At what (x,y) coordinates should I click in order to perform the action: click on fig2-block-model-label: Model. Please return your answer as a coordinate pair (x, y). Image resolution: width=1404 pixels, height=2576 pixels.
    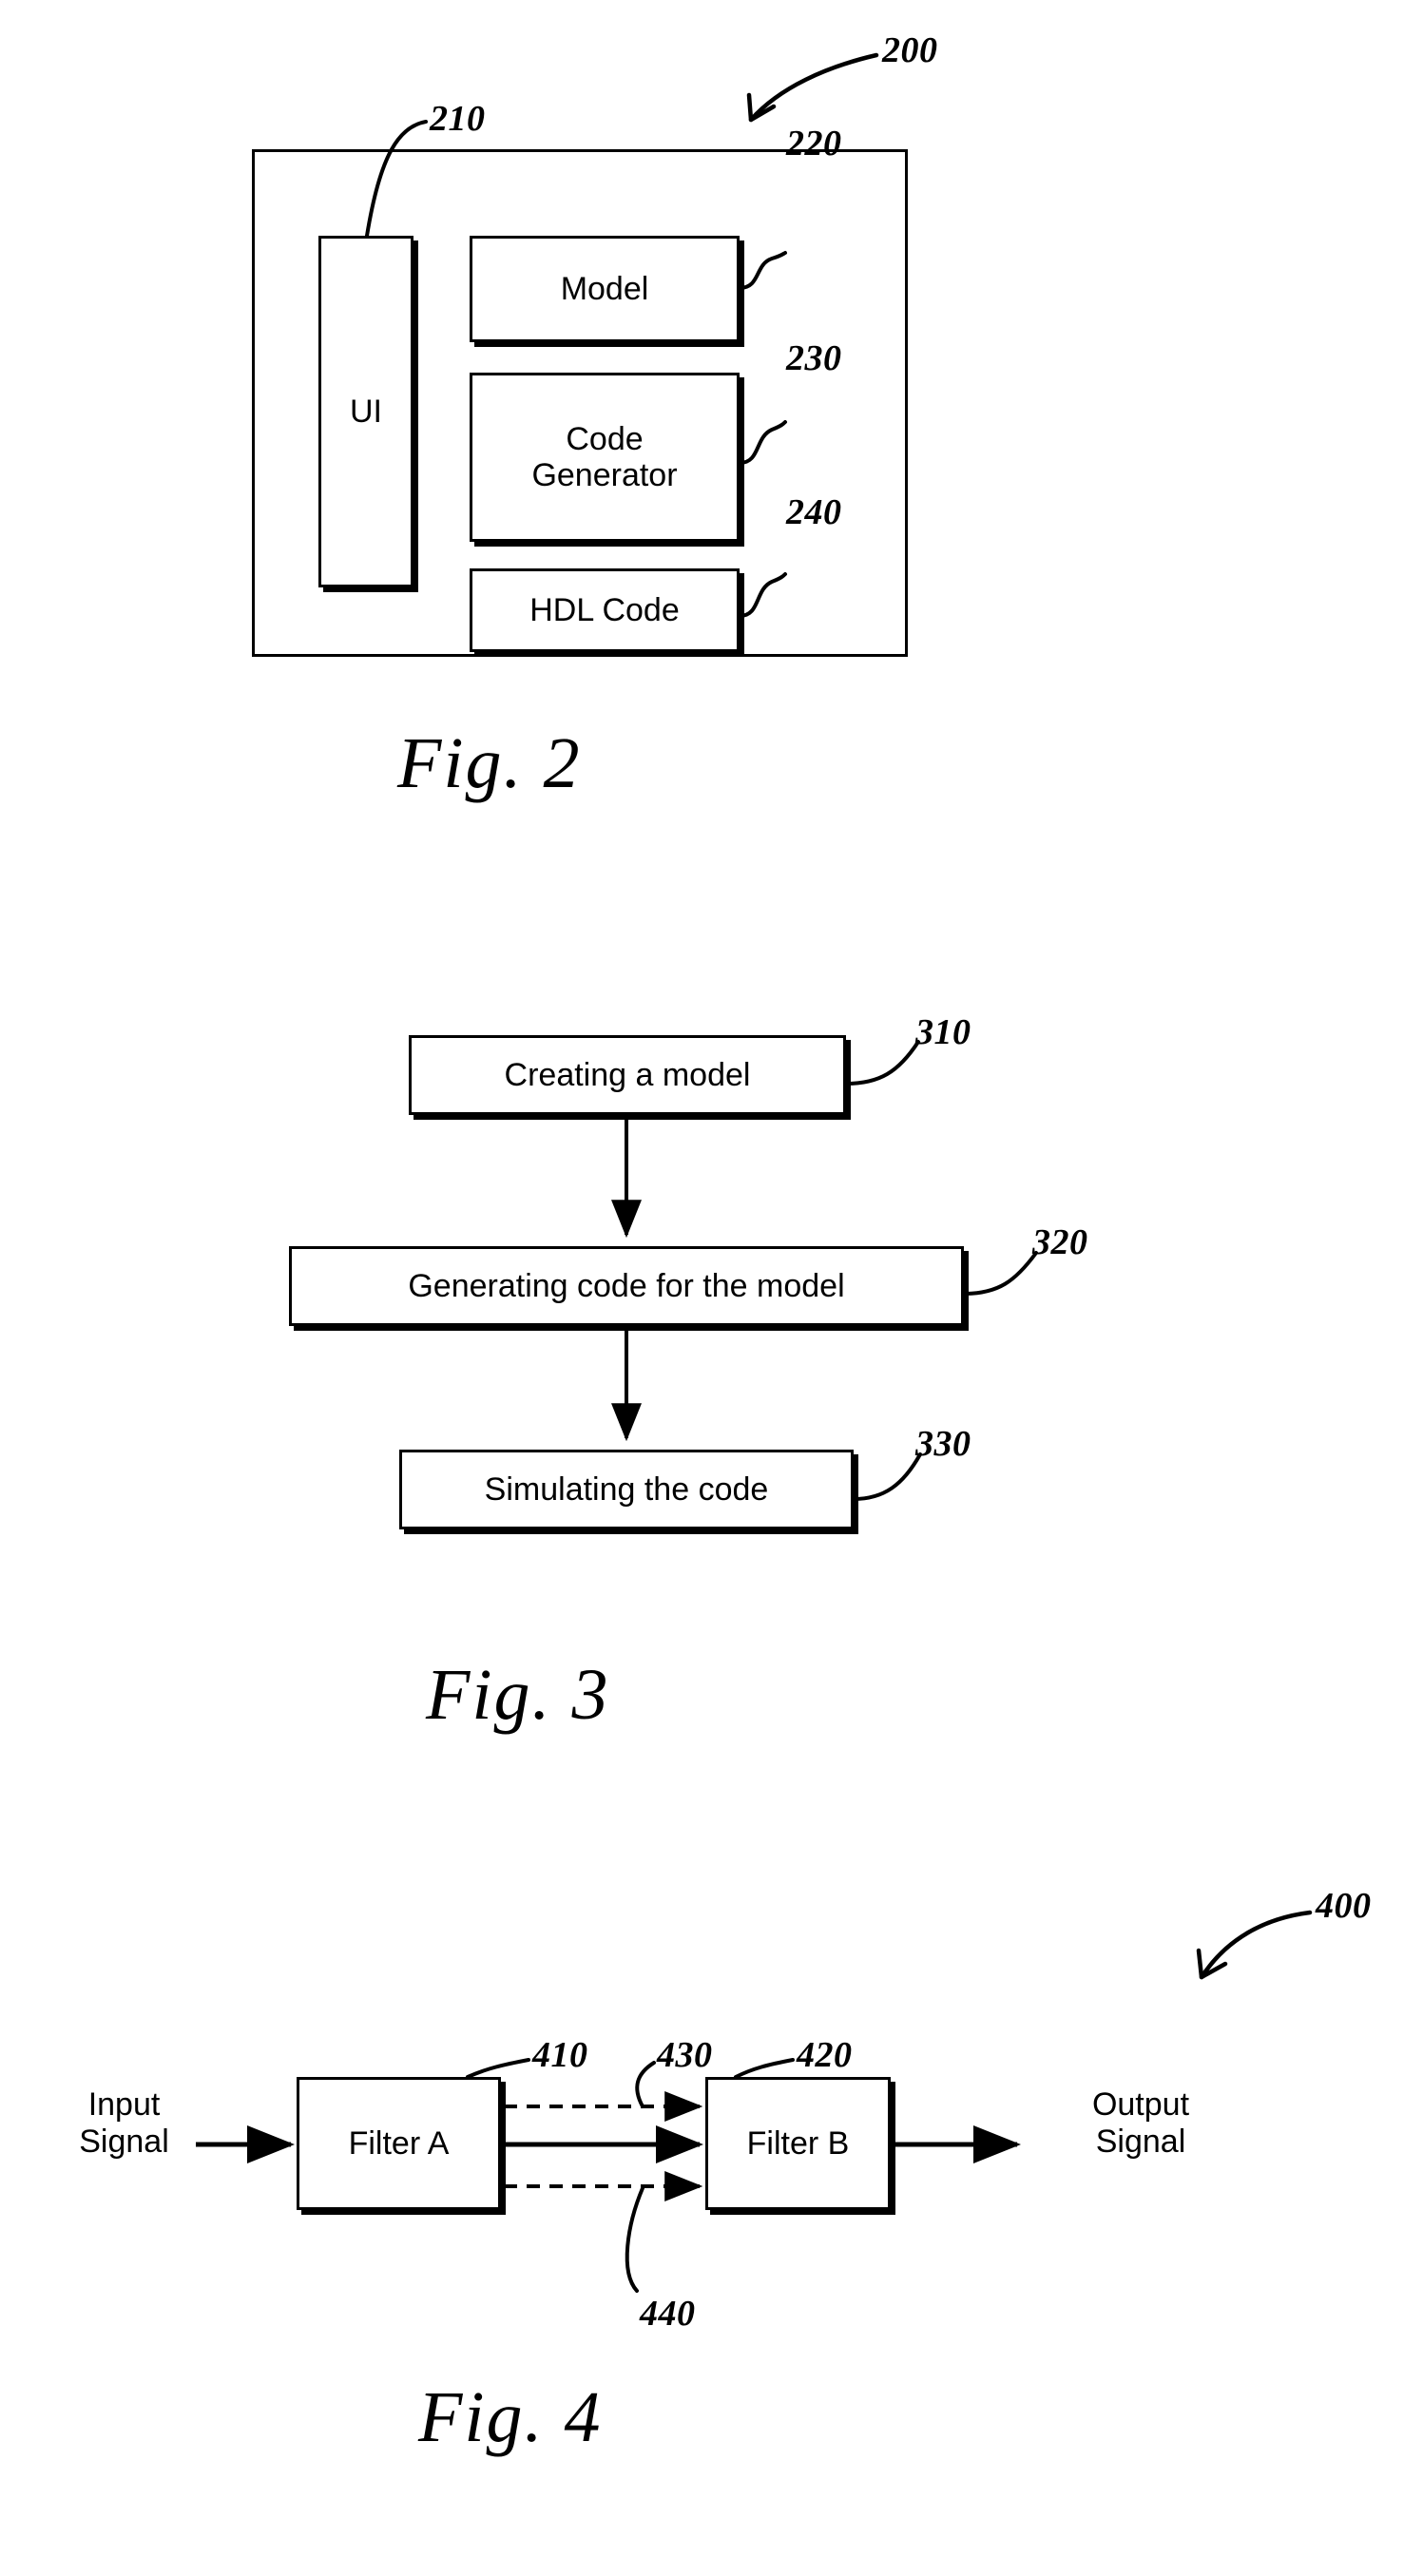
    Looking at the image, I should click on (604, 288).